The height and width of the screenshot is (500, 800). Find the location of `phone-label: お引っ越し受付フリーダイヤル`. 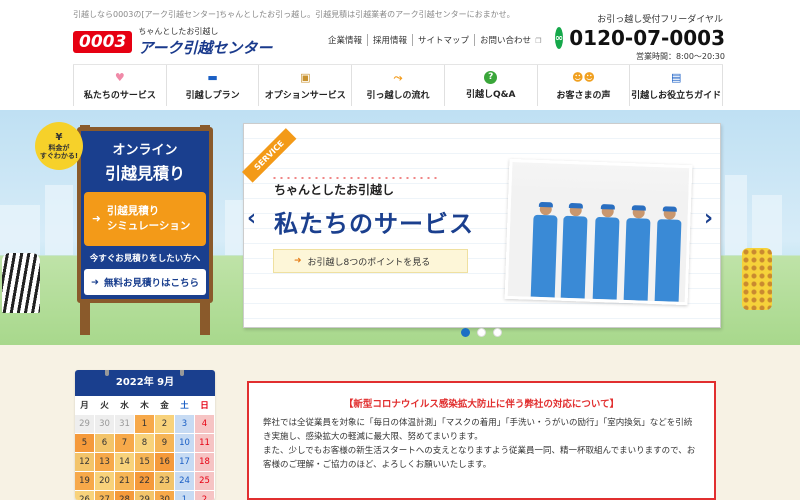

phone-label: お引っ越し受付フリーダイヤル is located at coordinates (660, 20).